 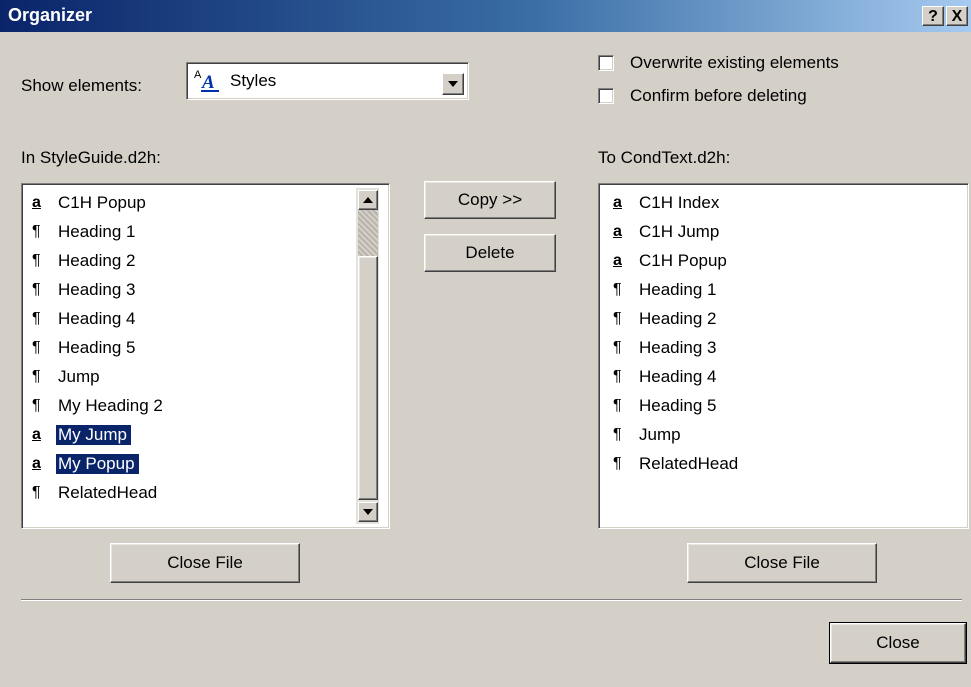 I want to click on list-item-label: C1H Jump, so click(x=679, y=231).